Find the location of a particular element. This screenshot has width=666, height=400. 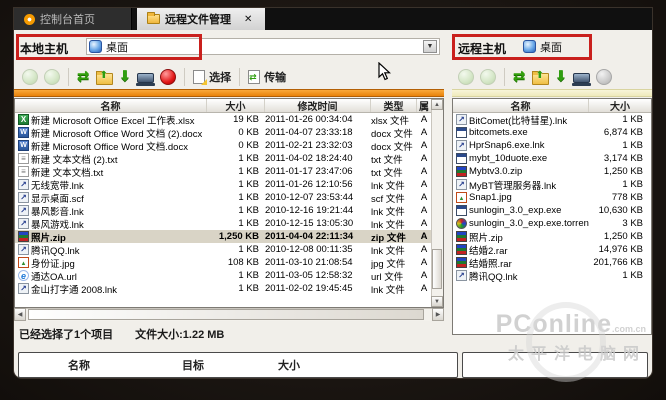

column-header-mtime: 修改时间 is located at coordinates (318, 105).